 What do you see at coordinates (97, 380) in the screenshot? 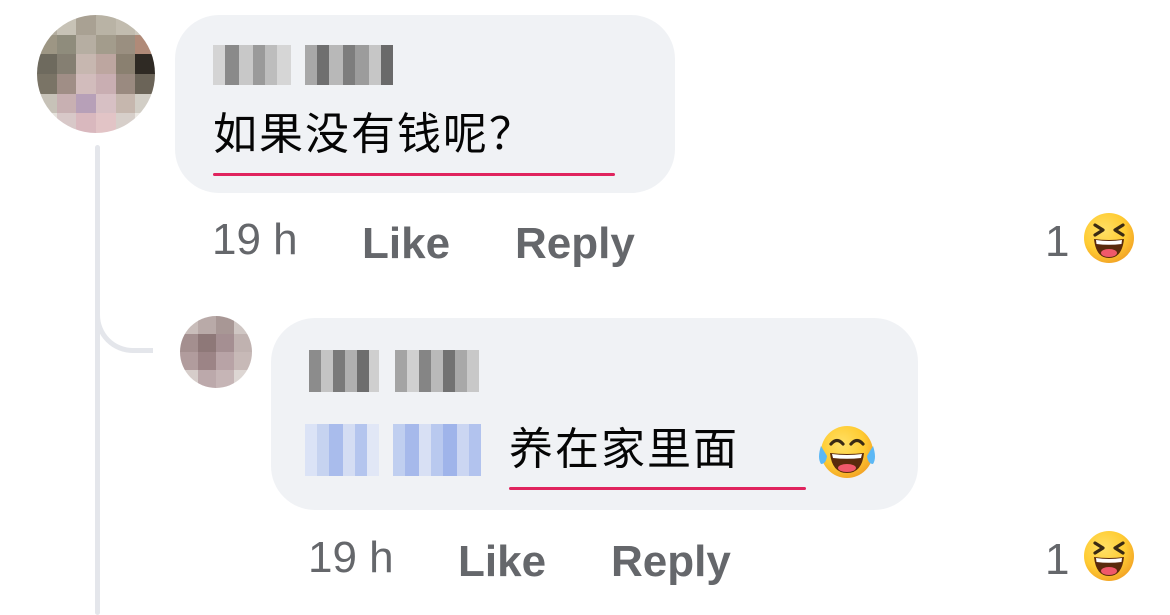
I see `thread-line` at bounding box center [97, 380].